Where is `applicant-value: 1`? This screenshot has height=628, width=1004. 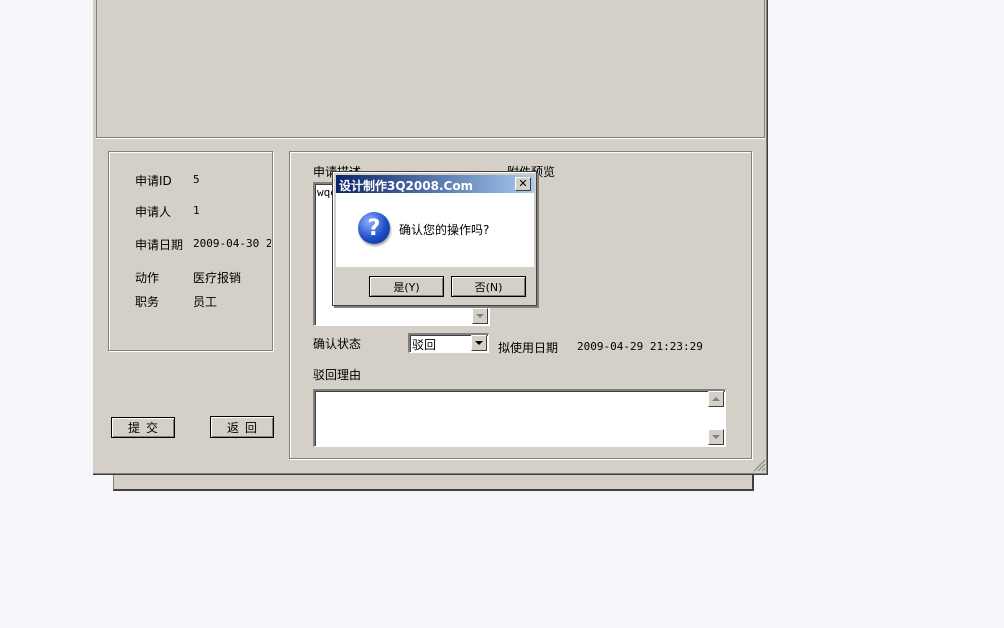
applicant-value: 1 is located at coordinates (196, 210).